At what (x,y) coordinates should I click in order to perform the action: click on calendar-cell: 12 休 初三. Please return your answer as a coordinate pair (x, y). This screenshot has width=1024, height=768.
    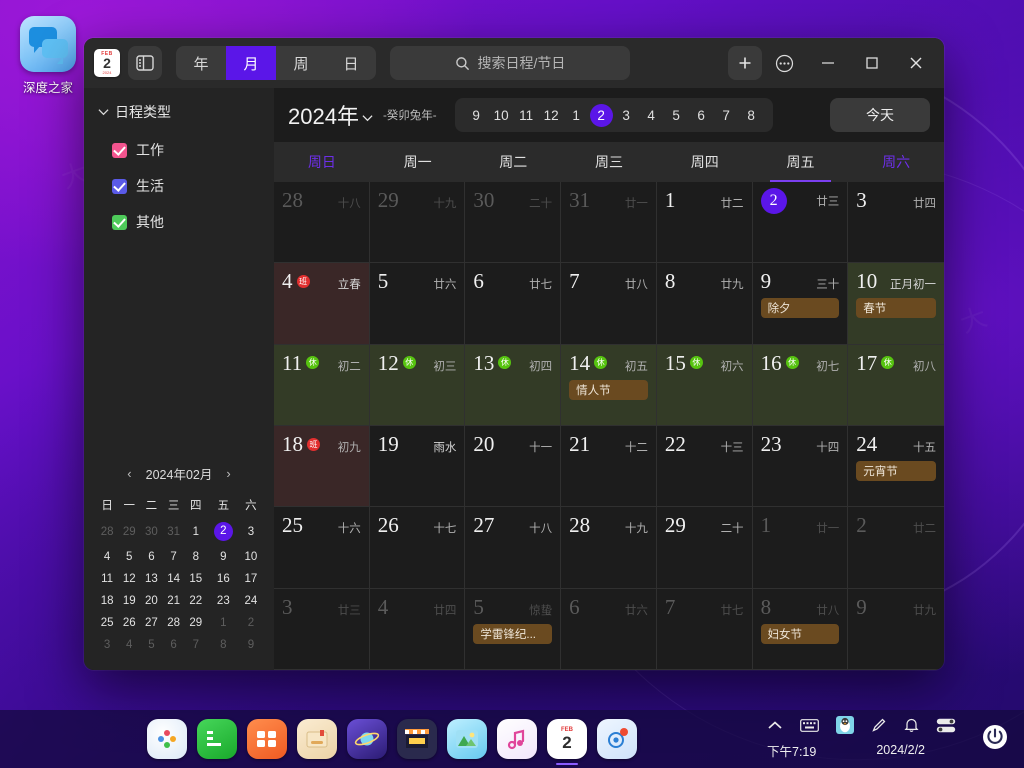
    Looking at the image, I should click on (417, 385).